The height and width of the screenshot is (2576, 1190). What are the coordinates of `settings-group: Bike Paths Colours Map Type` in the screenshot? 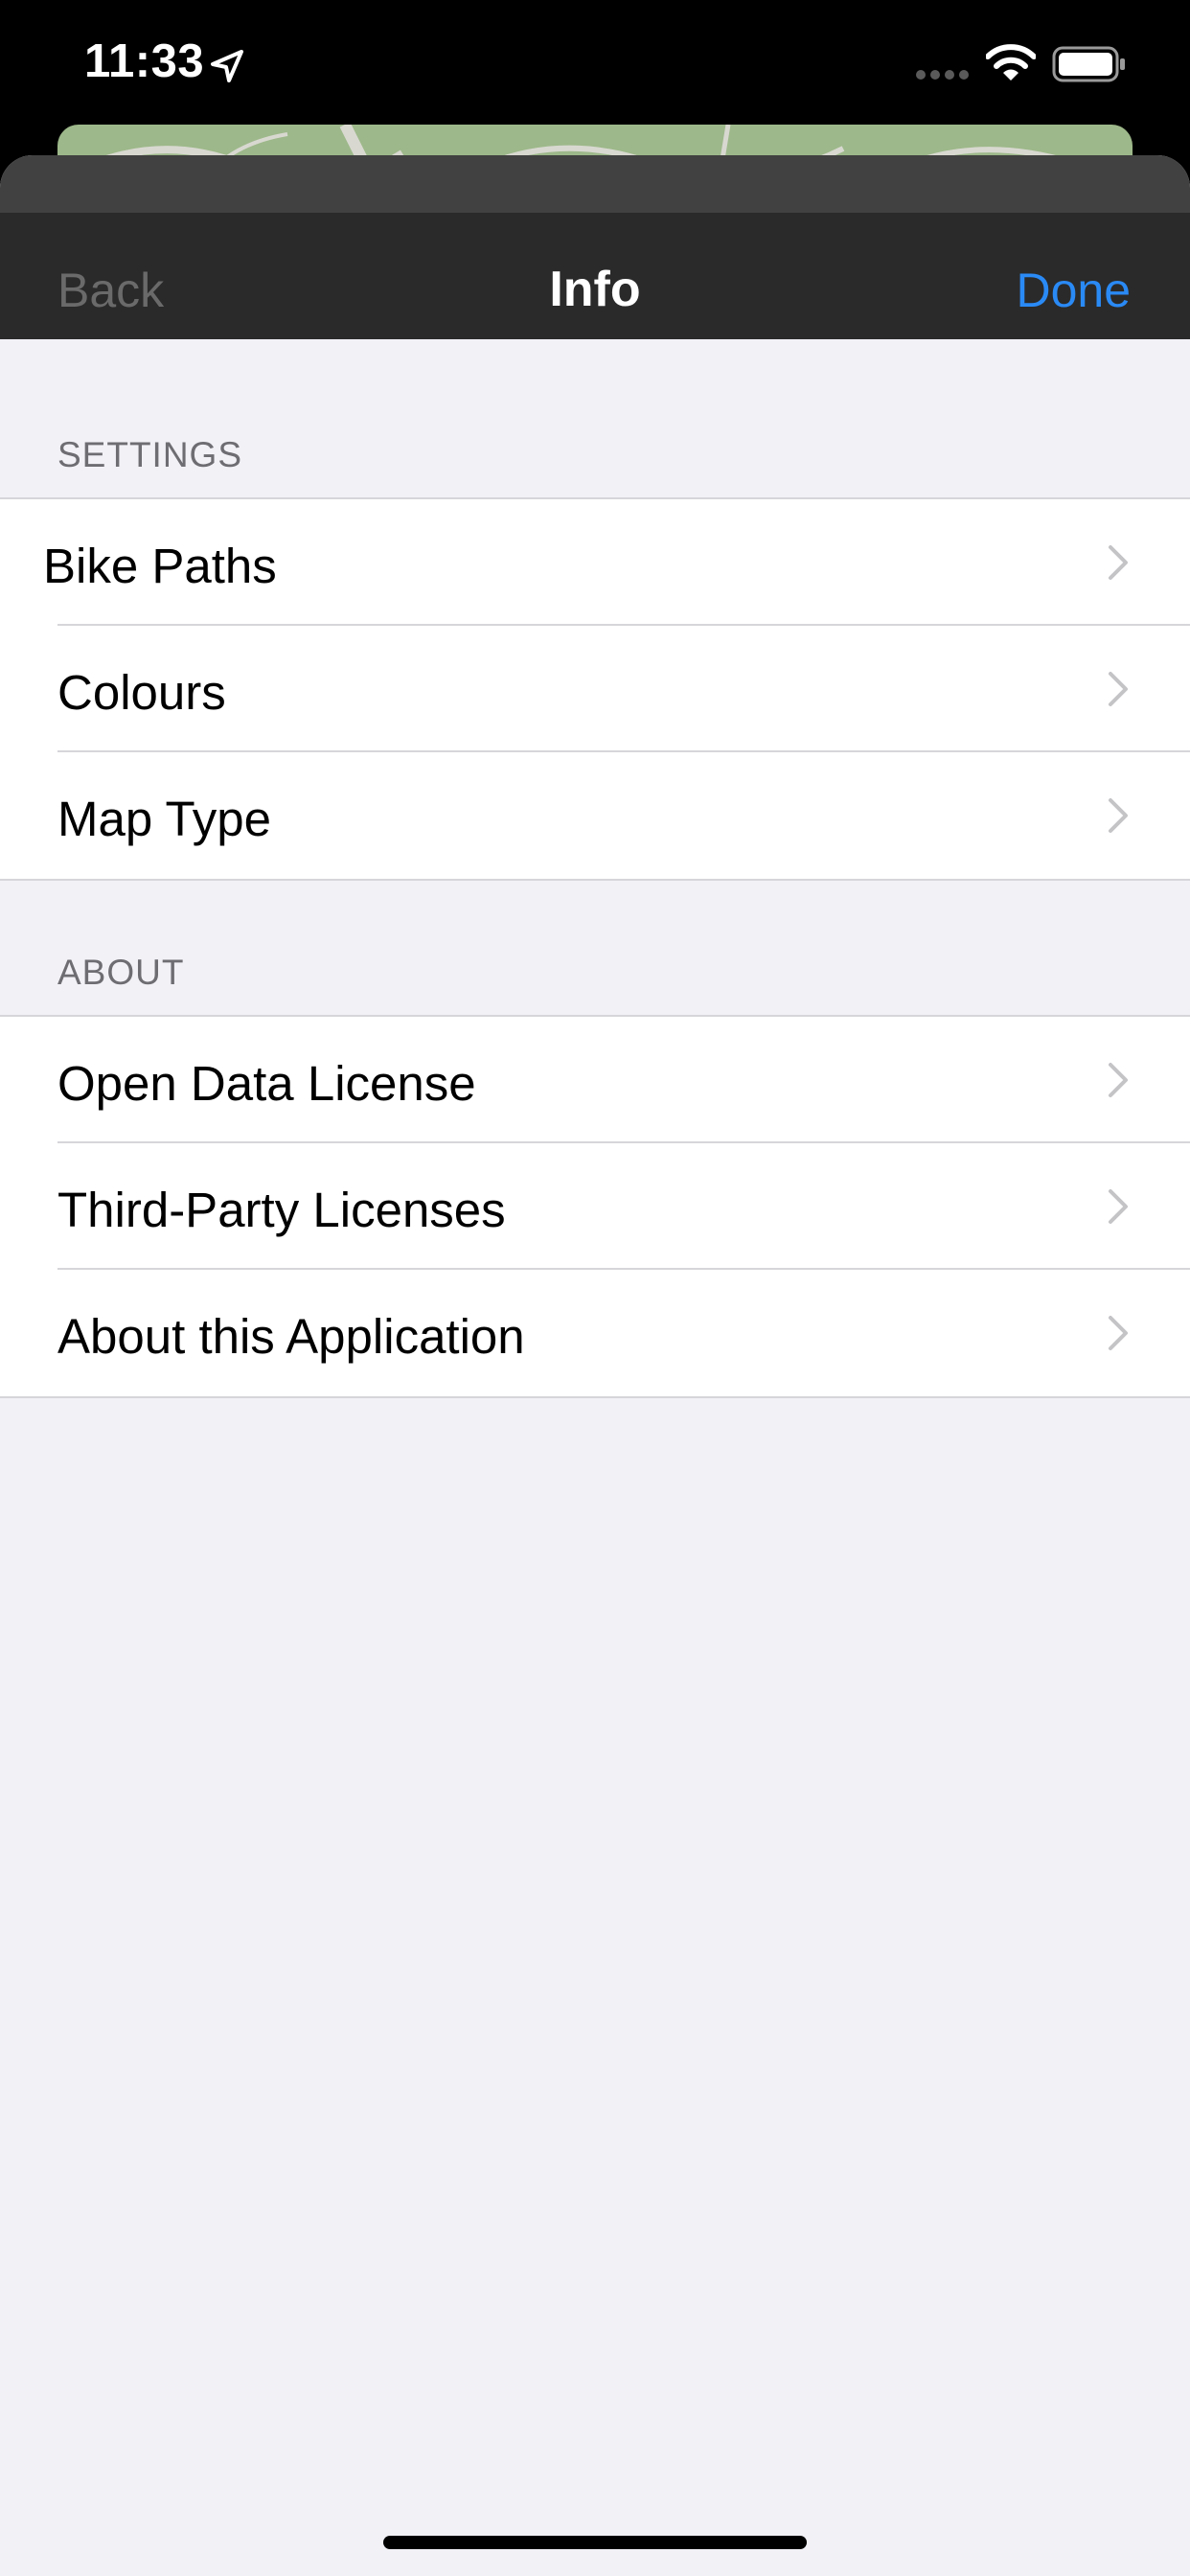 It's located at (595, 689).